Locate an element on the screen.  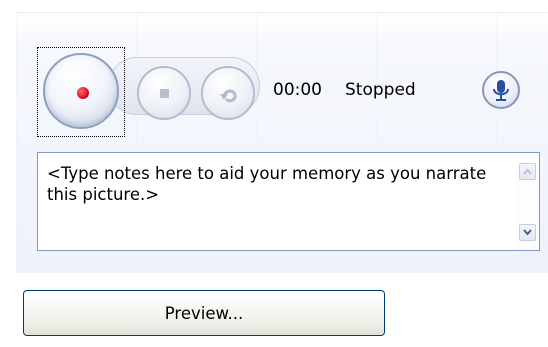
chevron-down-icon is located at coordinates (527, 232).